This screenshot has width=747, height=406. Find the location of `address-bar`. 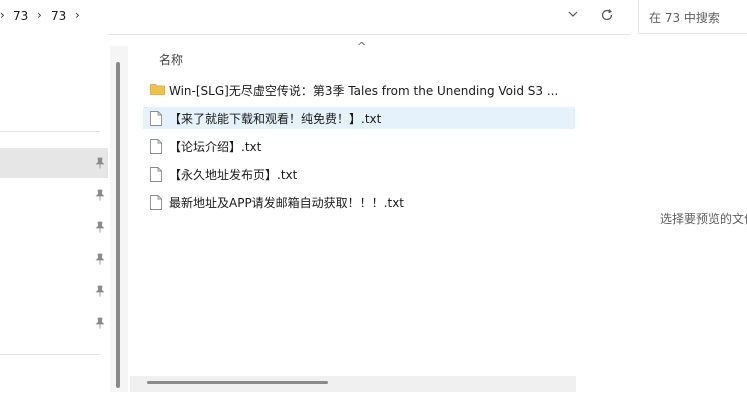

address-bar is located at coordinates (315, 17).